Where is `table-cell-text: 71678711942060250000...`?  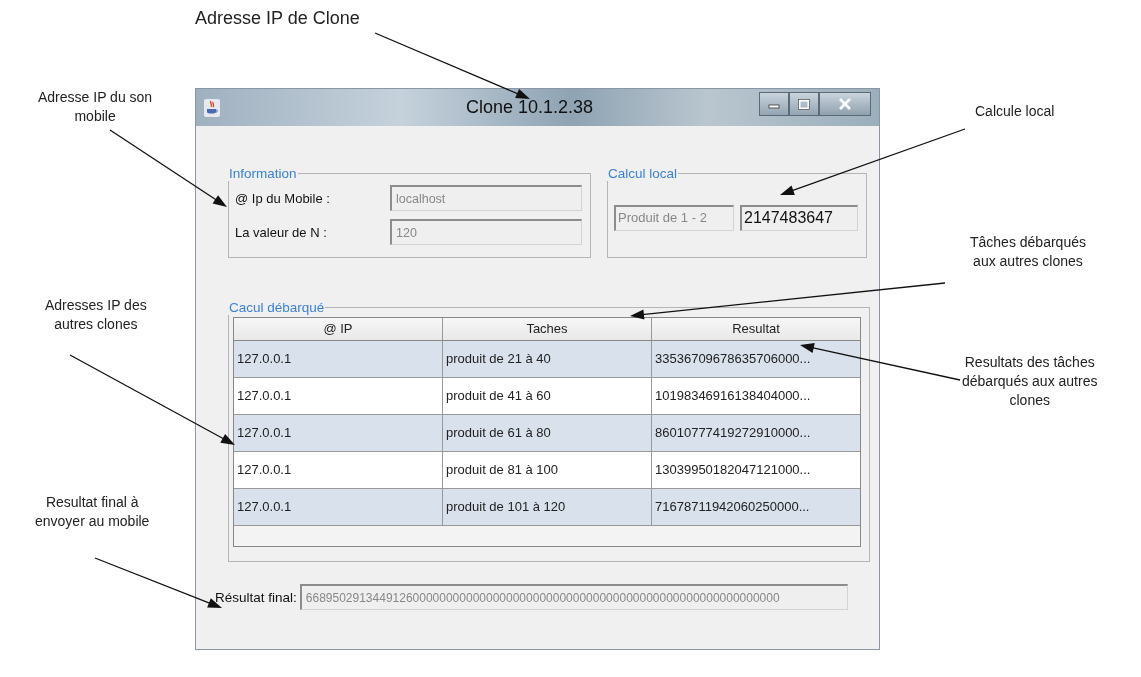
table-cell-text: 71678711942060250000... is located at coordinates (732, 507).